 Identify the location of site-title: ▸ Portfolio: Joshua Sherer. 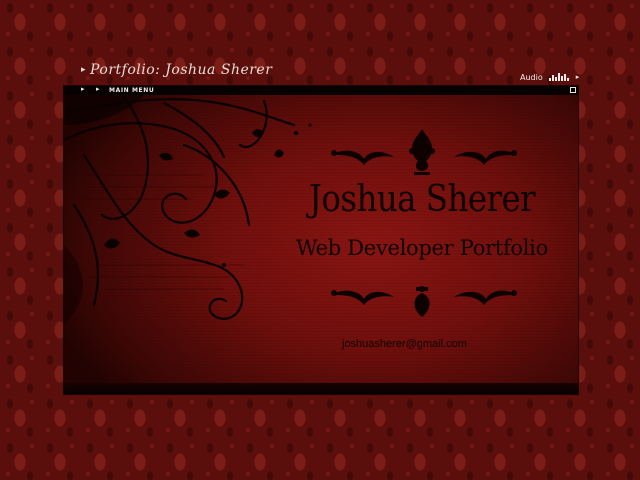
(176, 70).